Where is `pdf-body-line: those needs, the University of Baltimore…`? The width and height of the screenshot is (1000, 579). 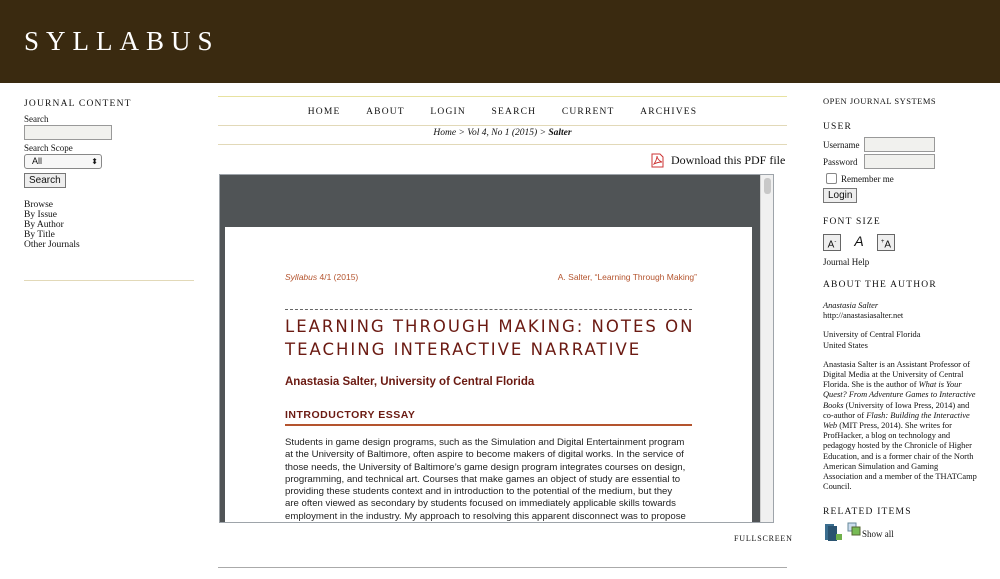
pdf-body-line: those needs, the University of Baltimore… is located at coordinates (485, 467).